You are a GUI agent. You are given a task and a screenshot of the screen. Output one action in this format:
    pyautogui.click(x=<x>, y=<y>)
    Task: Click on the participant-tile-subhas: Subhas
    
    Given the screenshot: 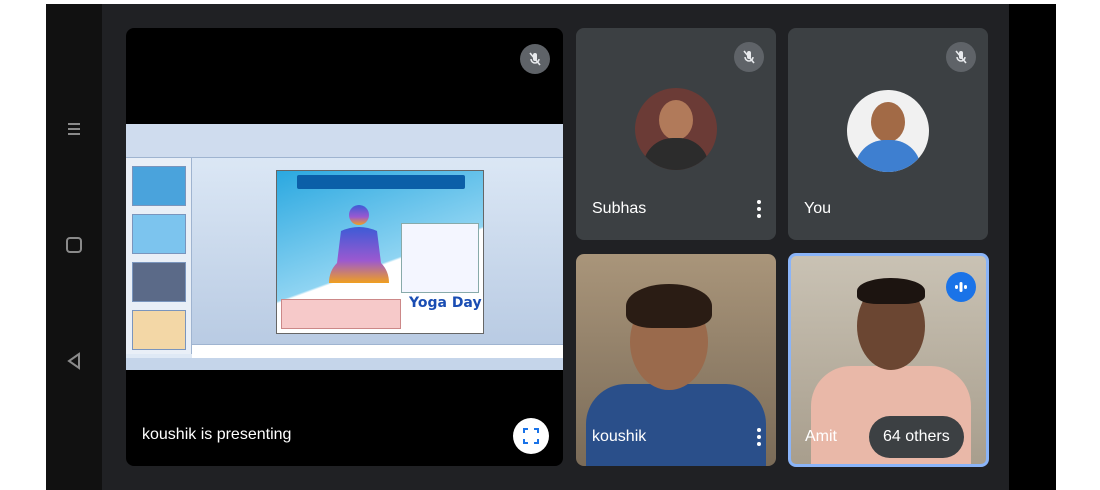 What is the action you would take?
    pyautogui.click(x=676, y=134)
    